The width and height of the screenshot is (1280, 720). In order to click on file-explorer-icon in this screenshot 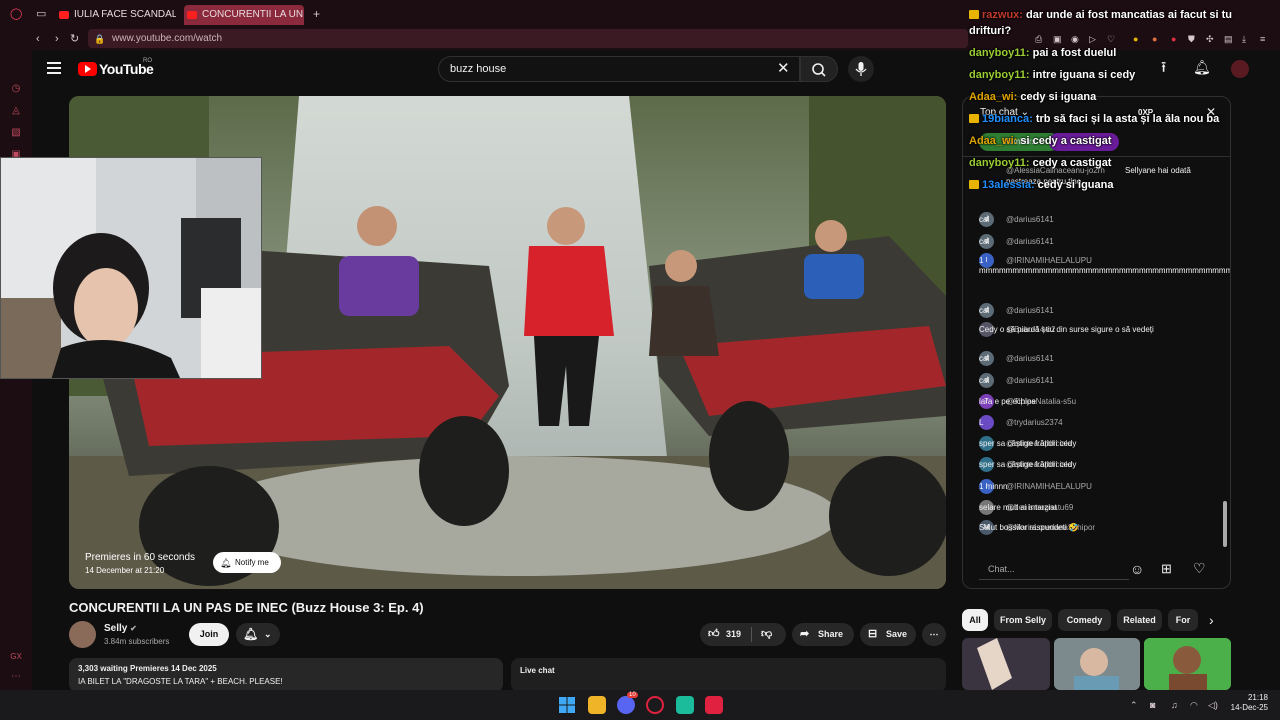, I will do `click(597, 705)`.